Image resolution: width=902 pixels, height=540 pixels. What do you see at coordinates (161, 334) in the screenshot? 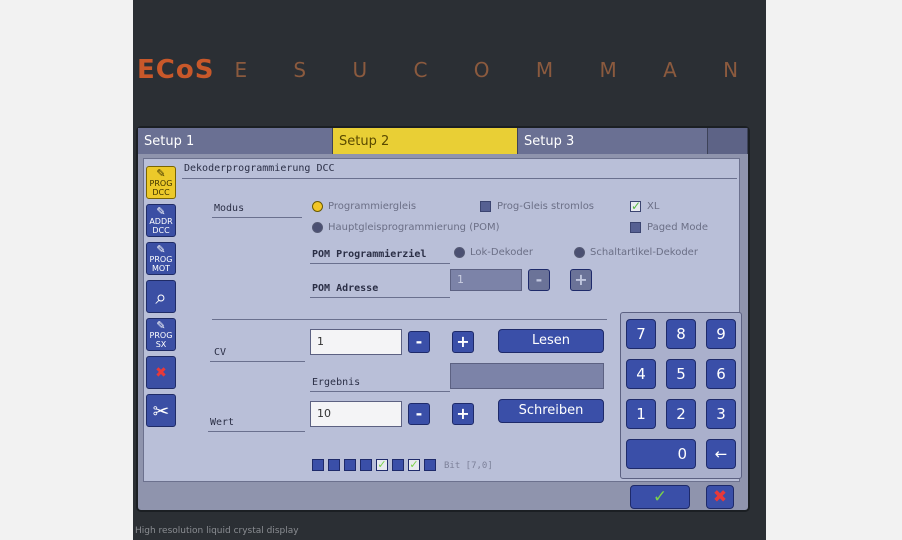
I see `sidebar-prog-sx-button: ✎ PROG SX` at bounding box center [161, 334].